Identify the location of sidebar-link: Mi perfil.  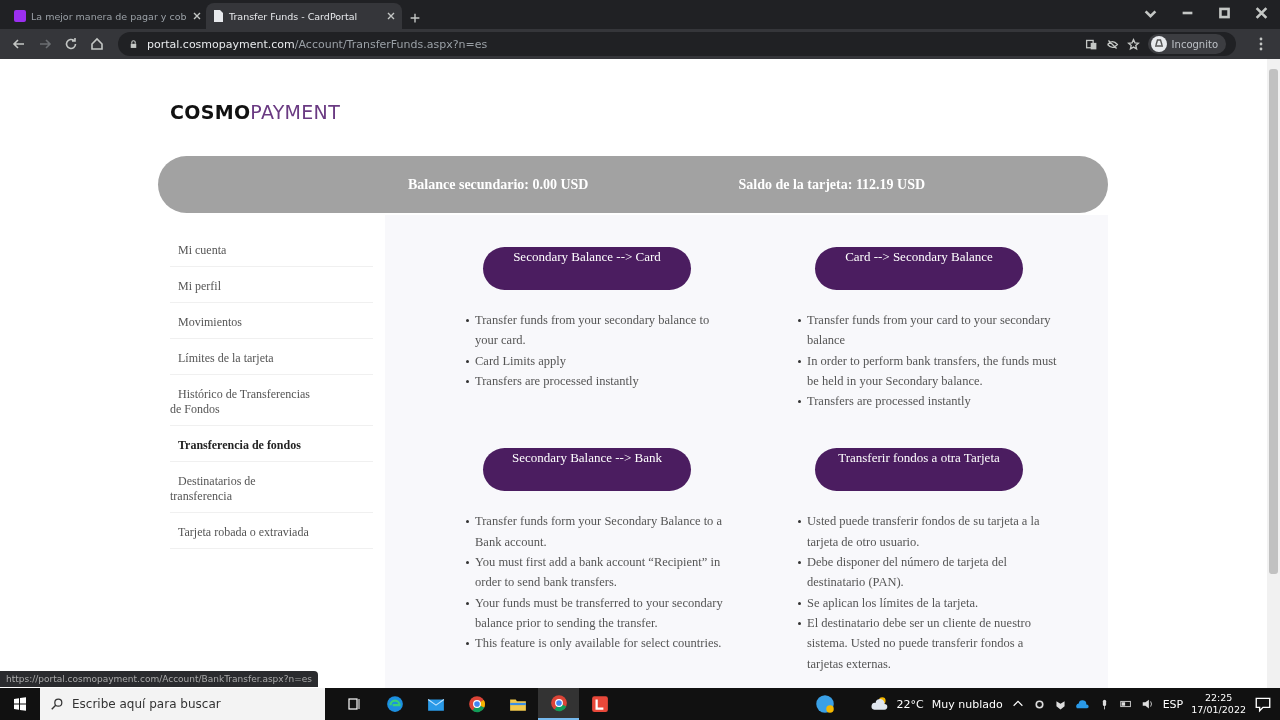
(271, 288).